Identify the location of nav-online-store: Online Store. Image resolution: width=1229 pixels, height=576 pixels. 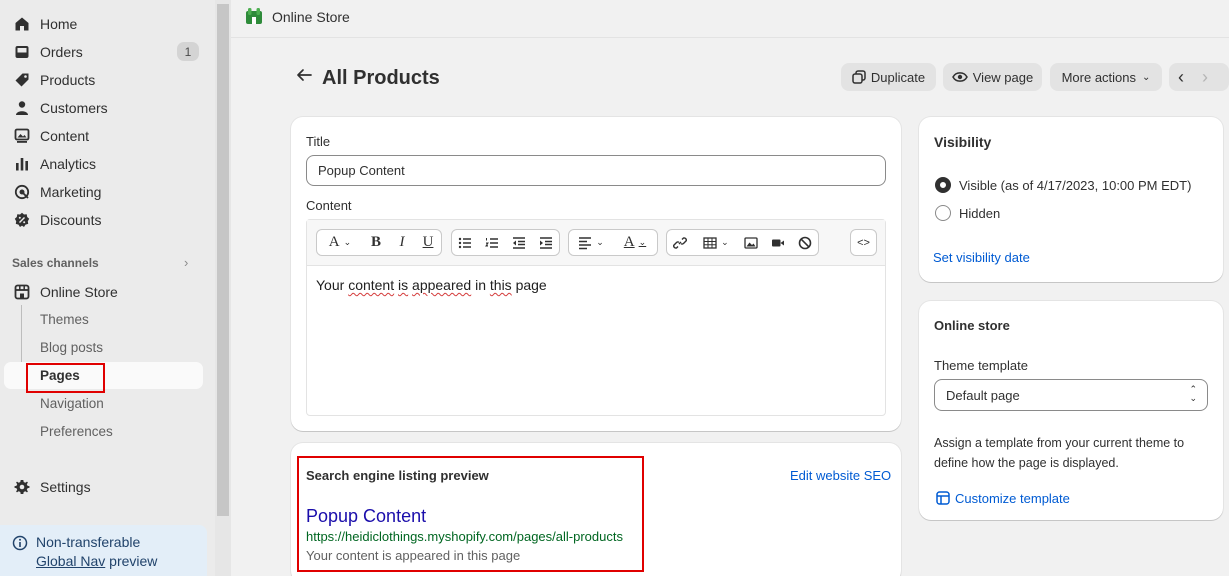
(103, 291).